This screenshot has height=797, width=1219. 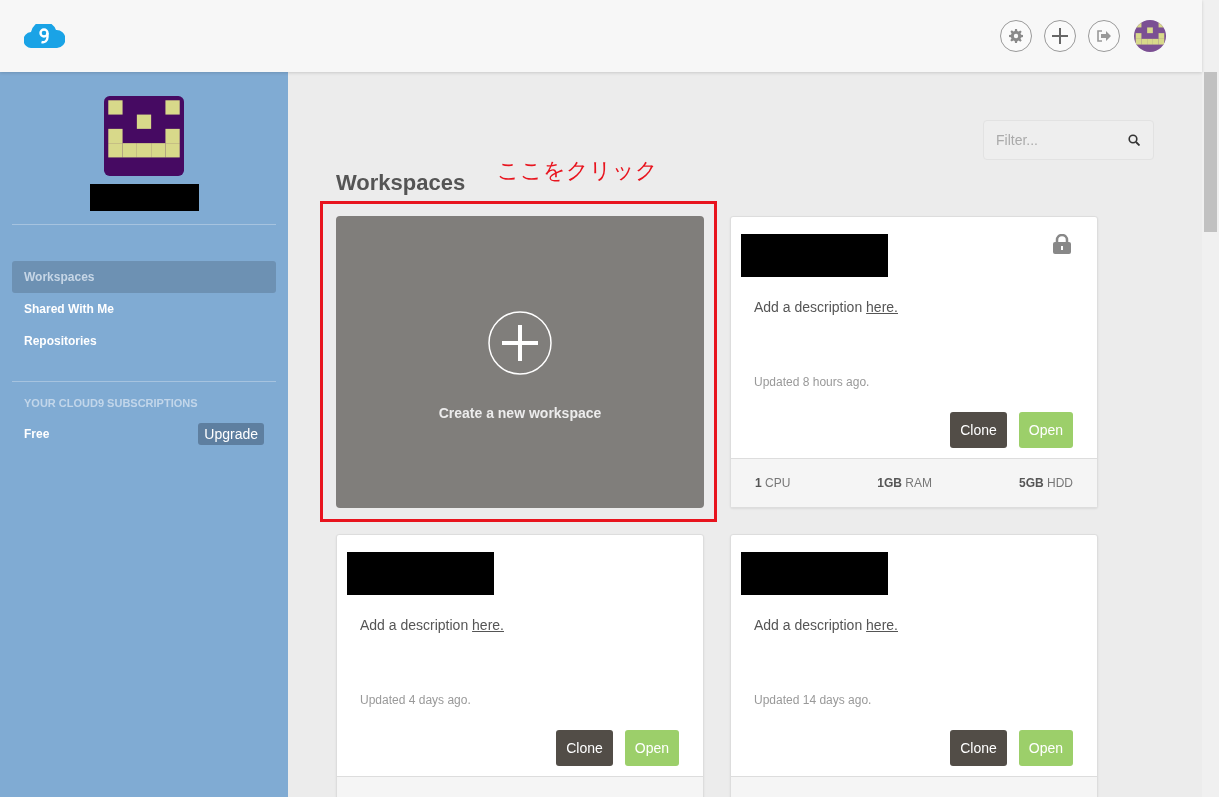 I want to click on scrollbar, so click(x=1210, y=398).